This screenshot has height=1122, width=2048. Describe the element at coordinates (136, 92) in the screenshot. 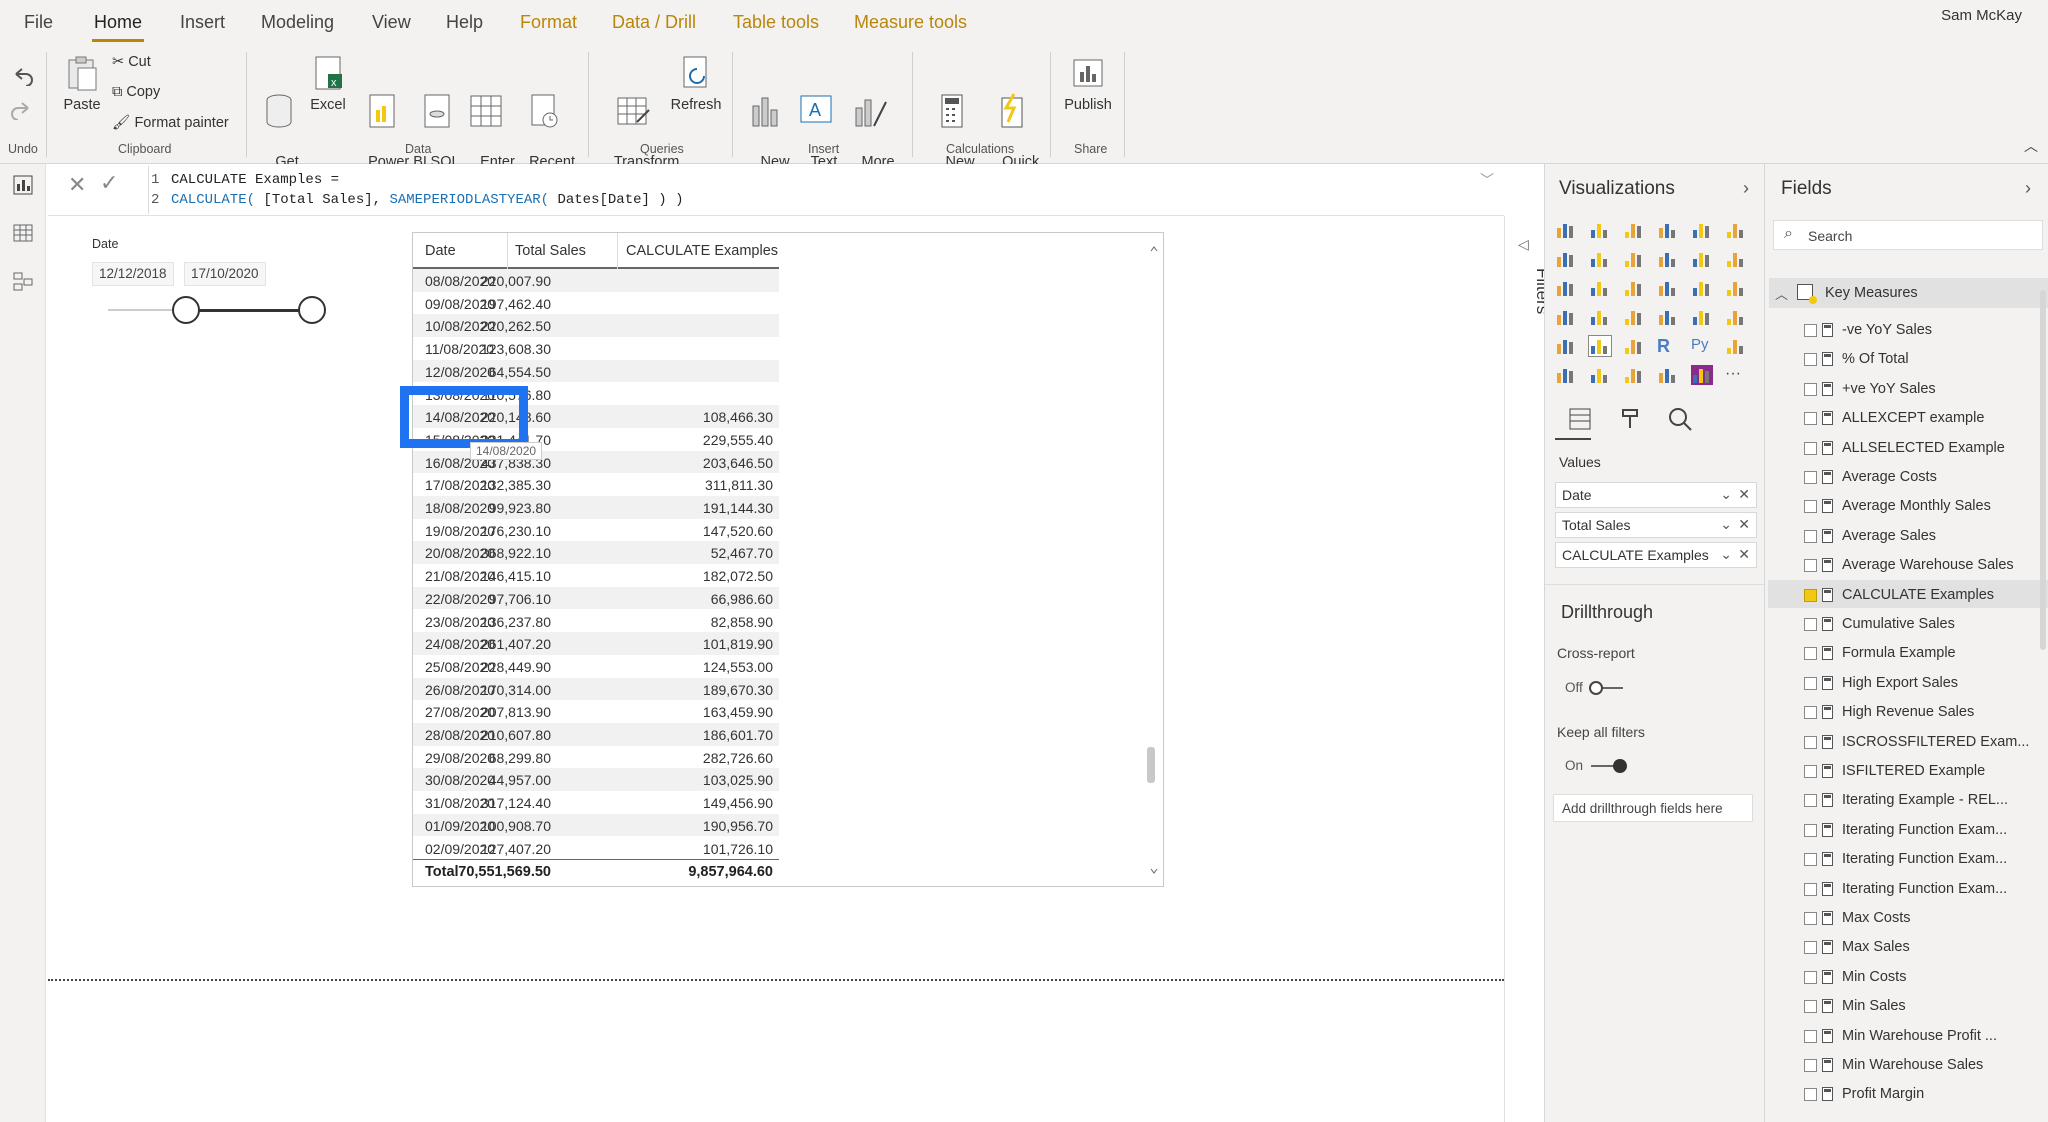

I see `copy-button: ⧉ Copy` at that location.